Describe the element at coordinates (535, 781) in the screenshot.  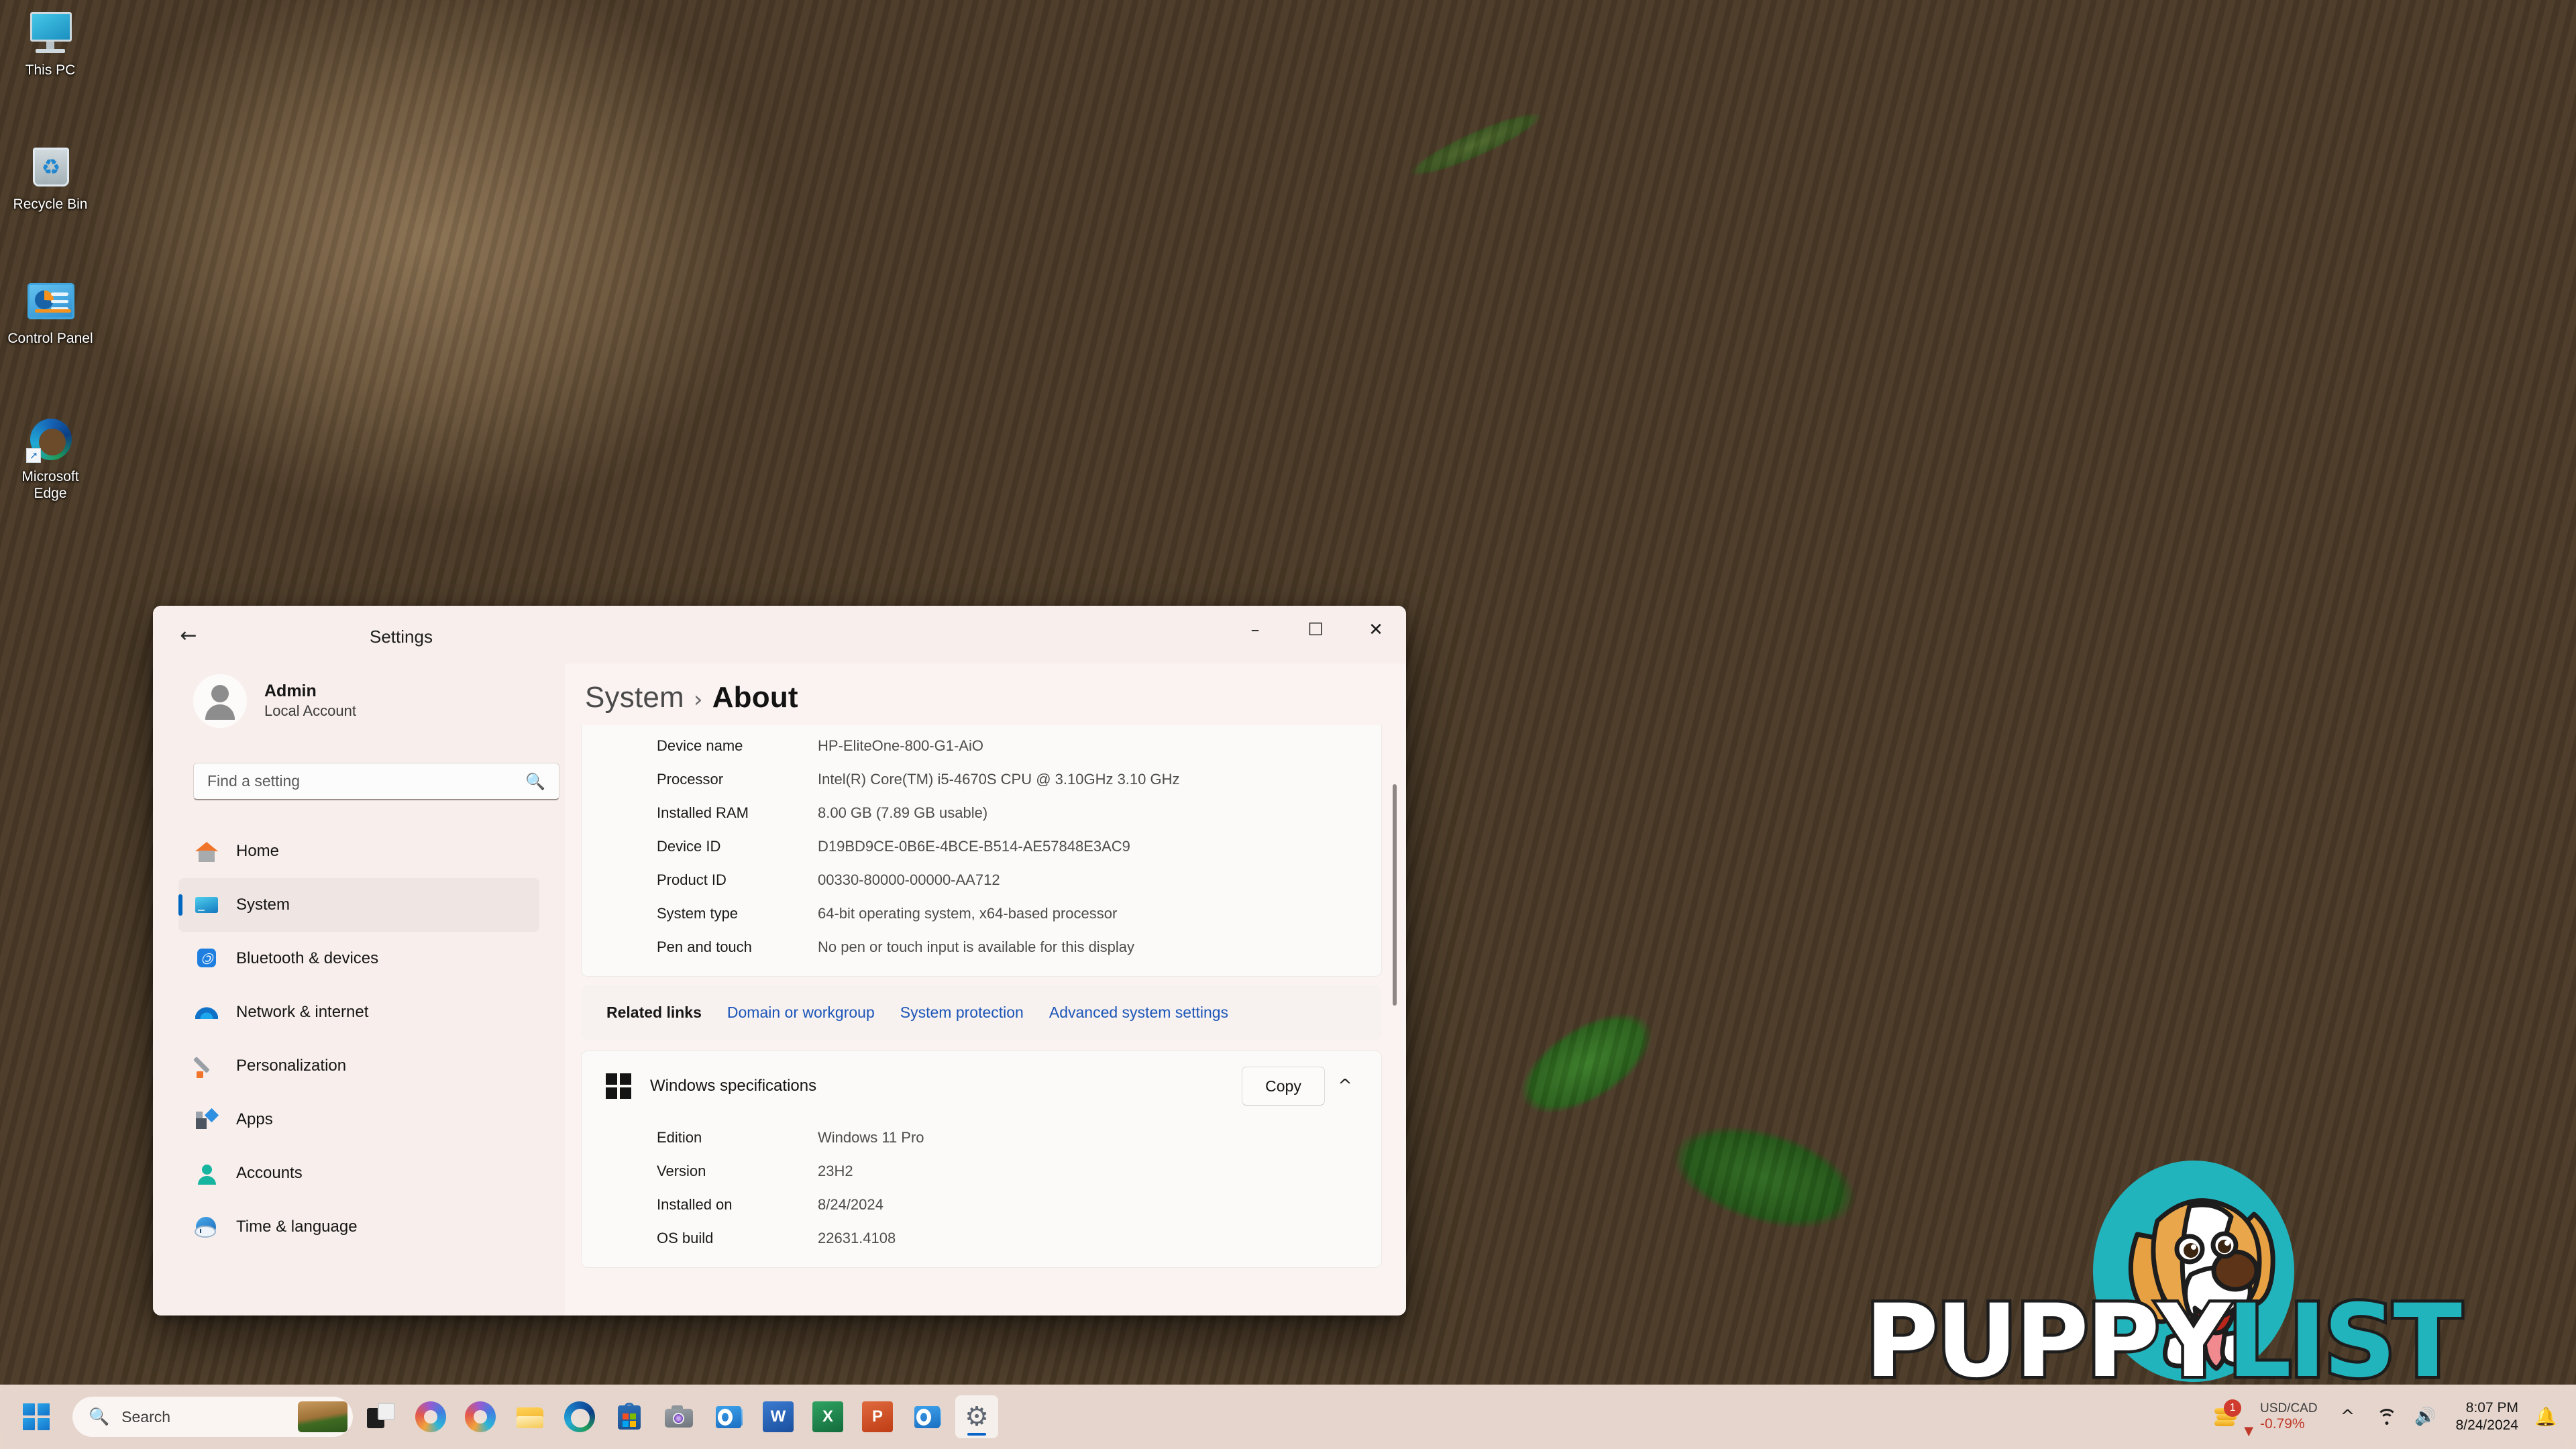
I see `search-icon: 🔍` at that location.